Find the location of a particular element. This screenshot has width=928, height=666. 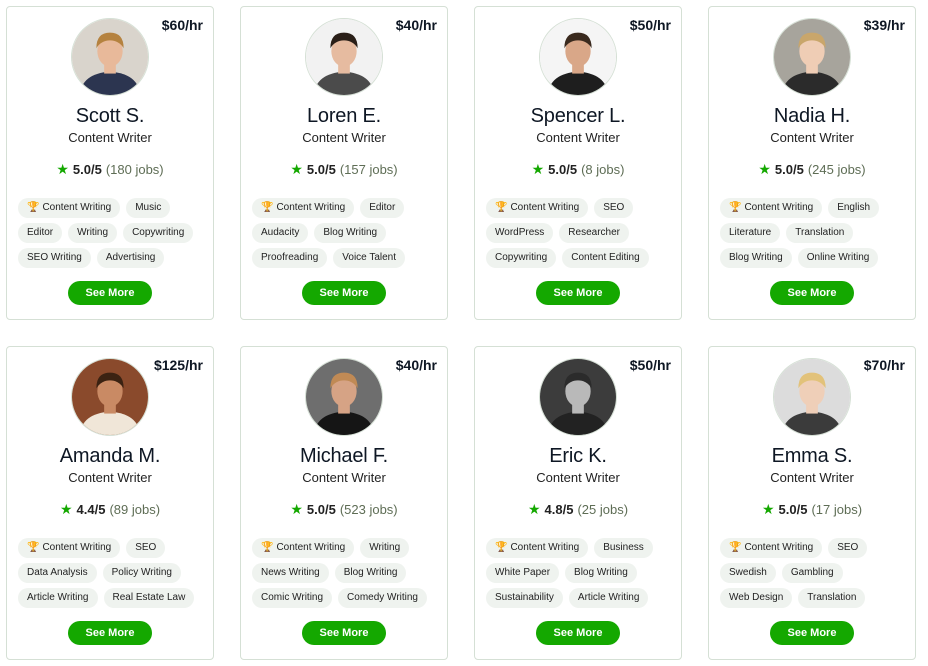

tag-row: Editor Writing Copywriting is located at coordinates (111, 232).